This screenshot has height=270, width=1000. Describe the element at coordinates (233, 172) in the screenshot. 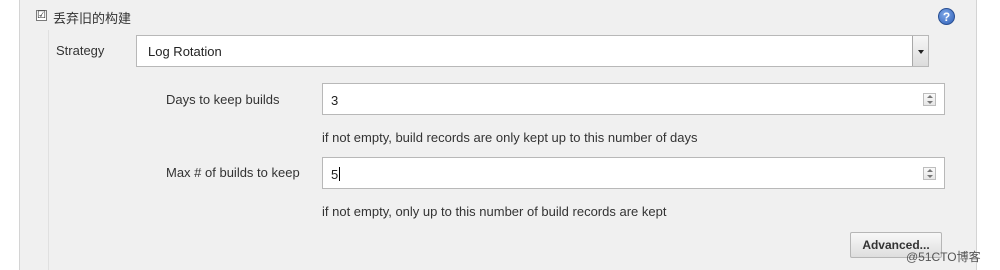

I see `max-builds-label: Max # of builds to keep` at that location.